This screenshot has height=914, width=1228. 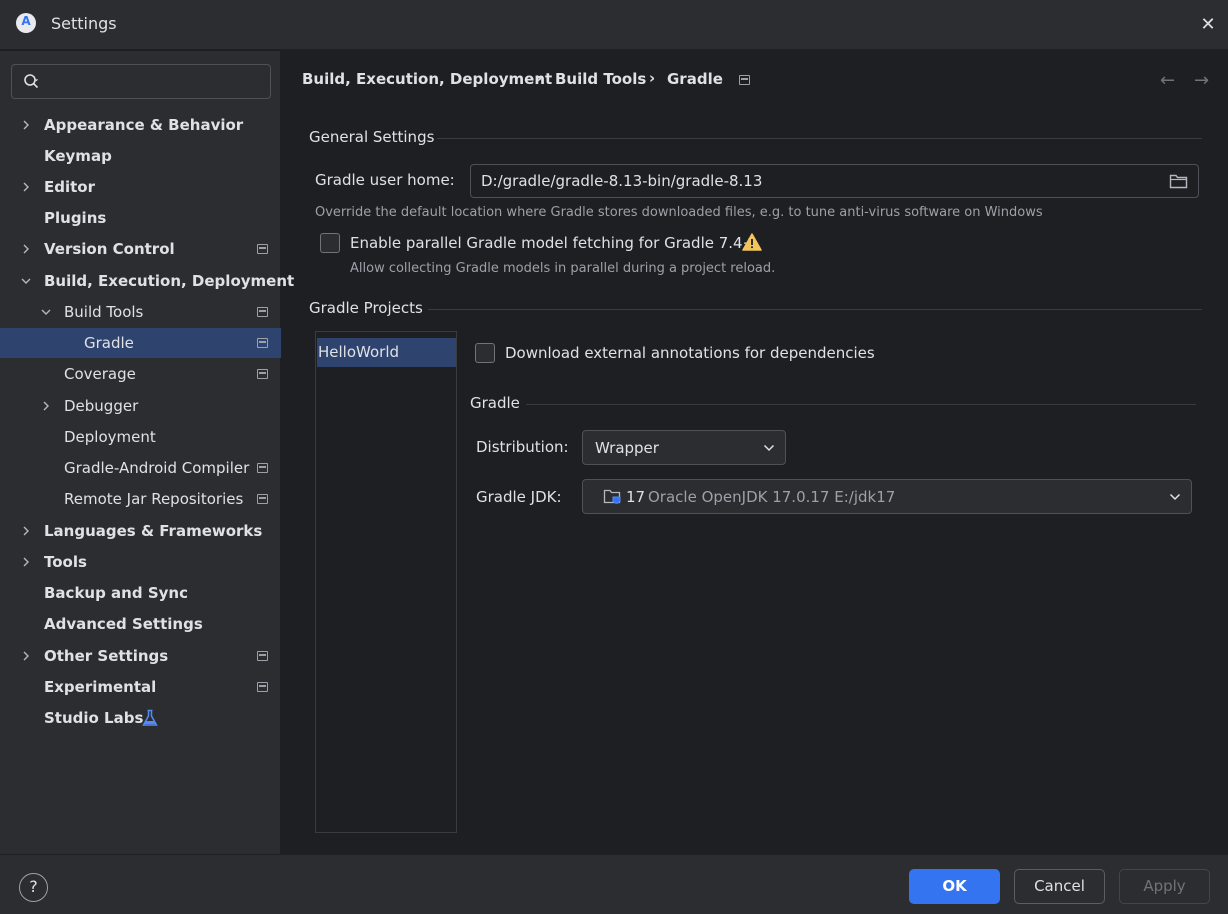 What do you see at coordinates (330, 243) in the screenshot?
I see `parallel-fetching-checkbox` at bounding box center [330, 243].